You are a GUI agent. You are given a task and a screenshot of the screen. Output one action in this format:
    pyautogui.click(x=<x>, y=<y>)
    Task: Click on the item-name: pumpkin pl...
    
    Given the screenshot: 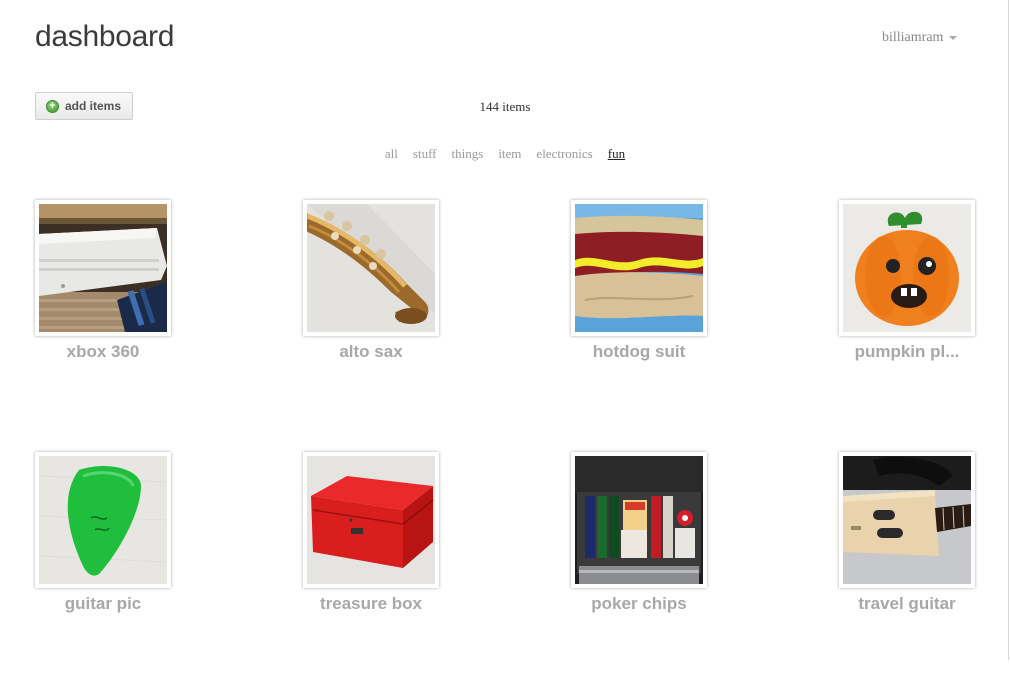 What is the action you would take?
    pyautogui.click(x=907, y=352)
    